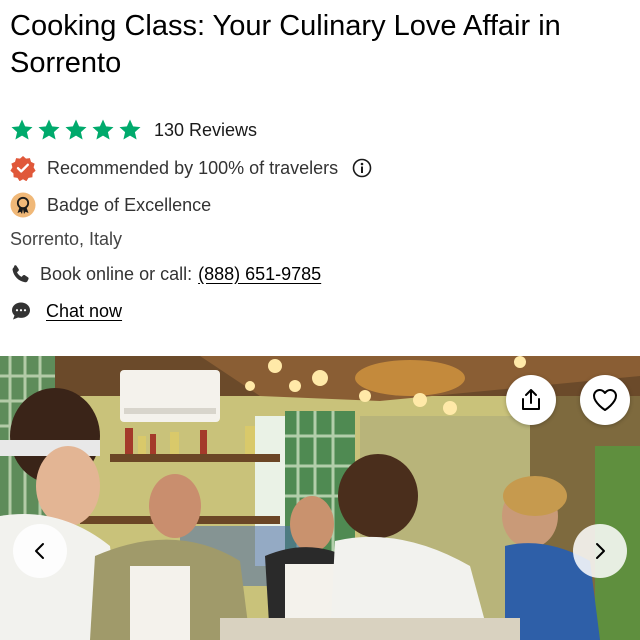 The height and width of the screenshot is (640, 640). I want to click on contact-row: Book online or call: (888) 651-9785, so click(165, 274).